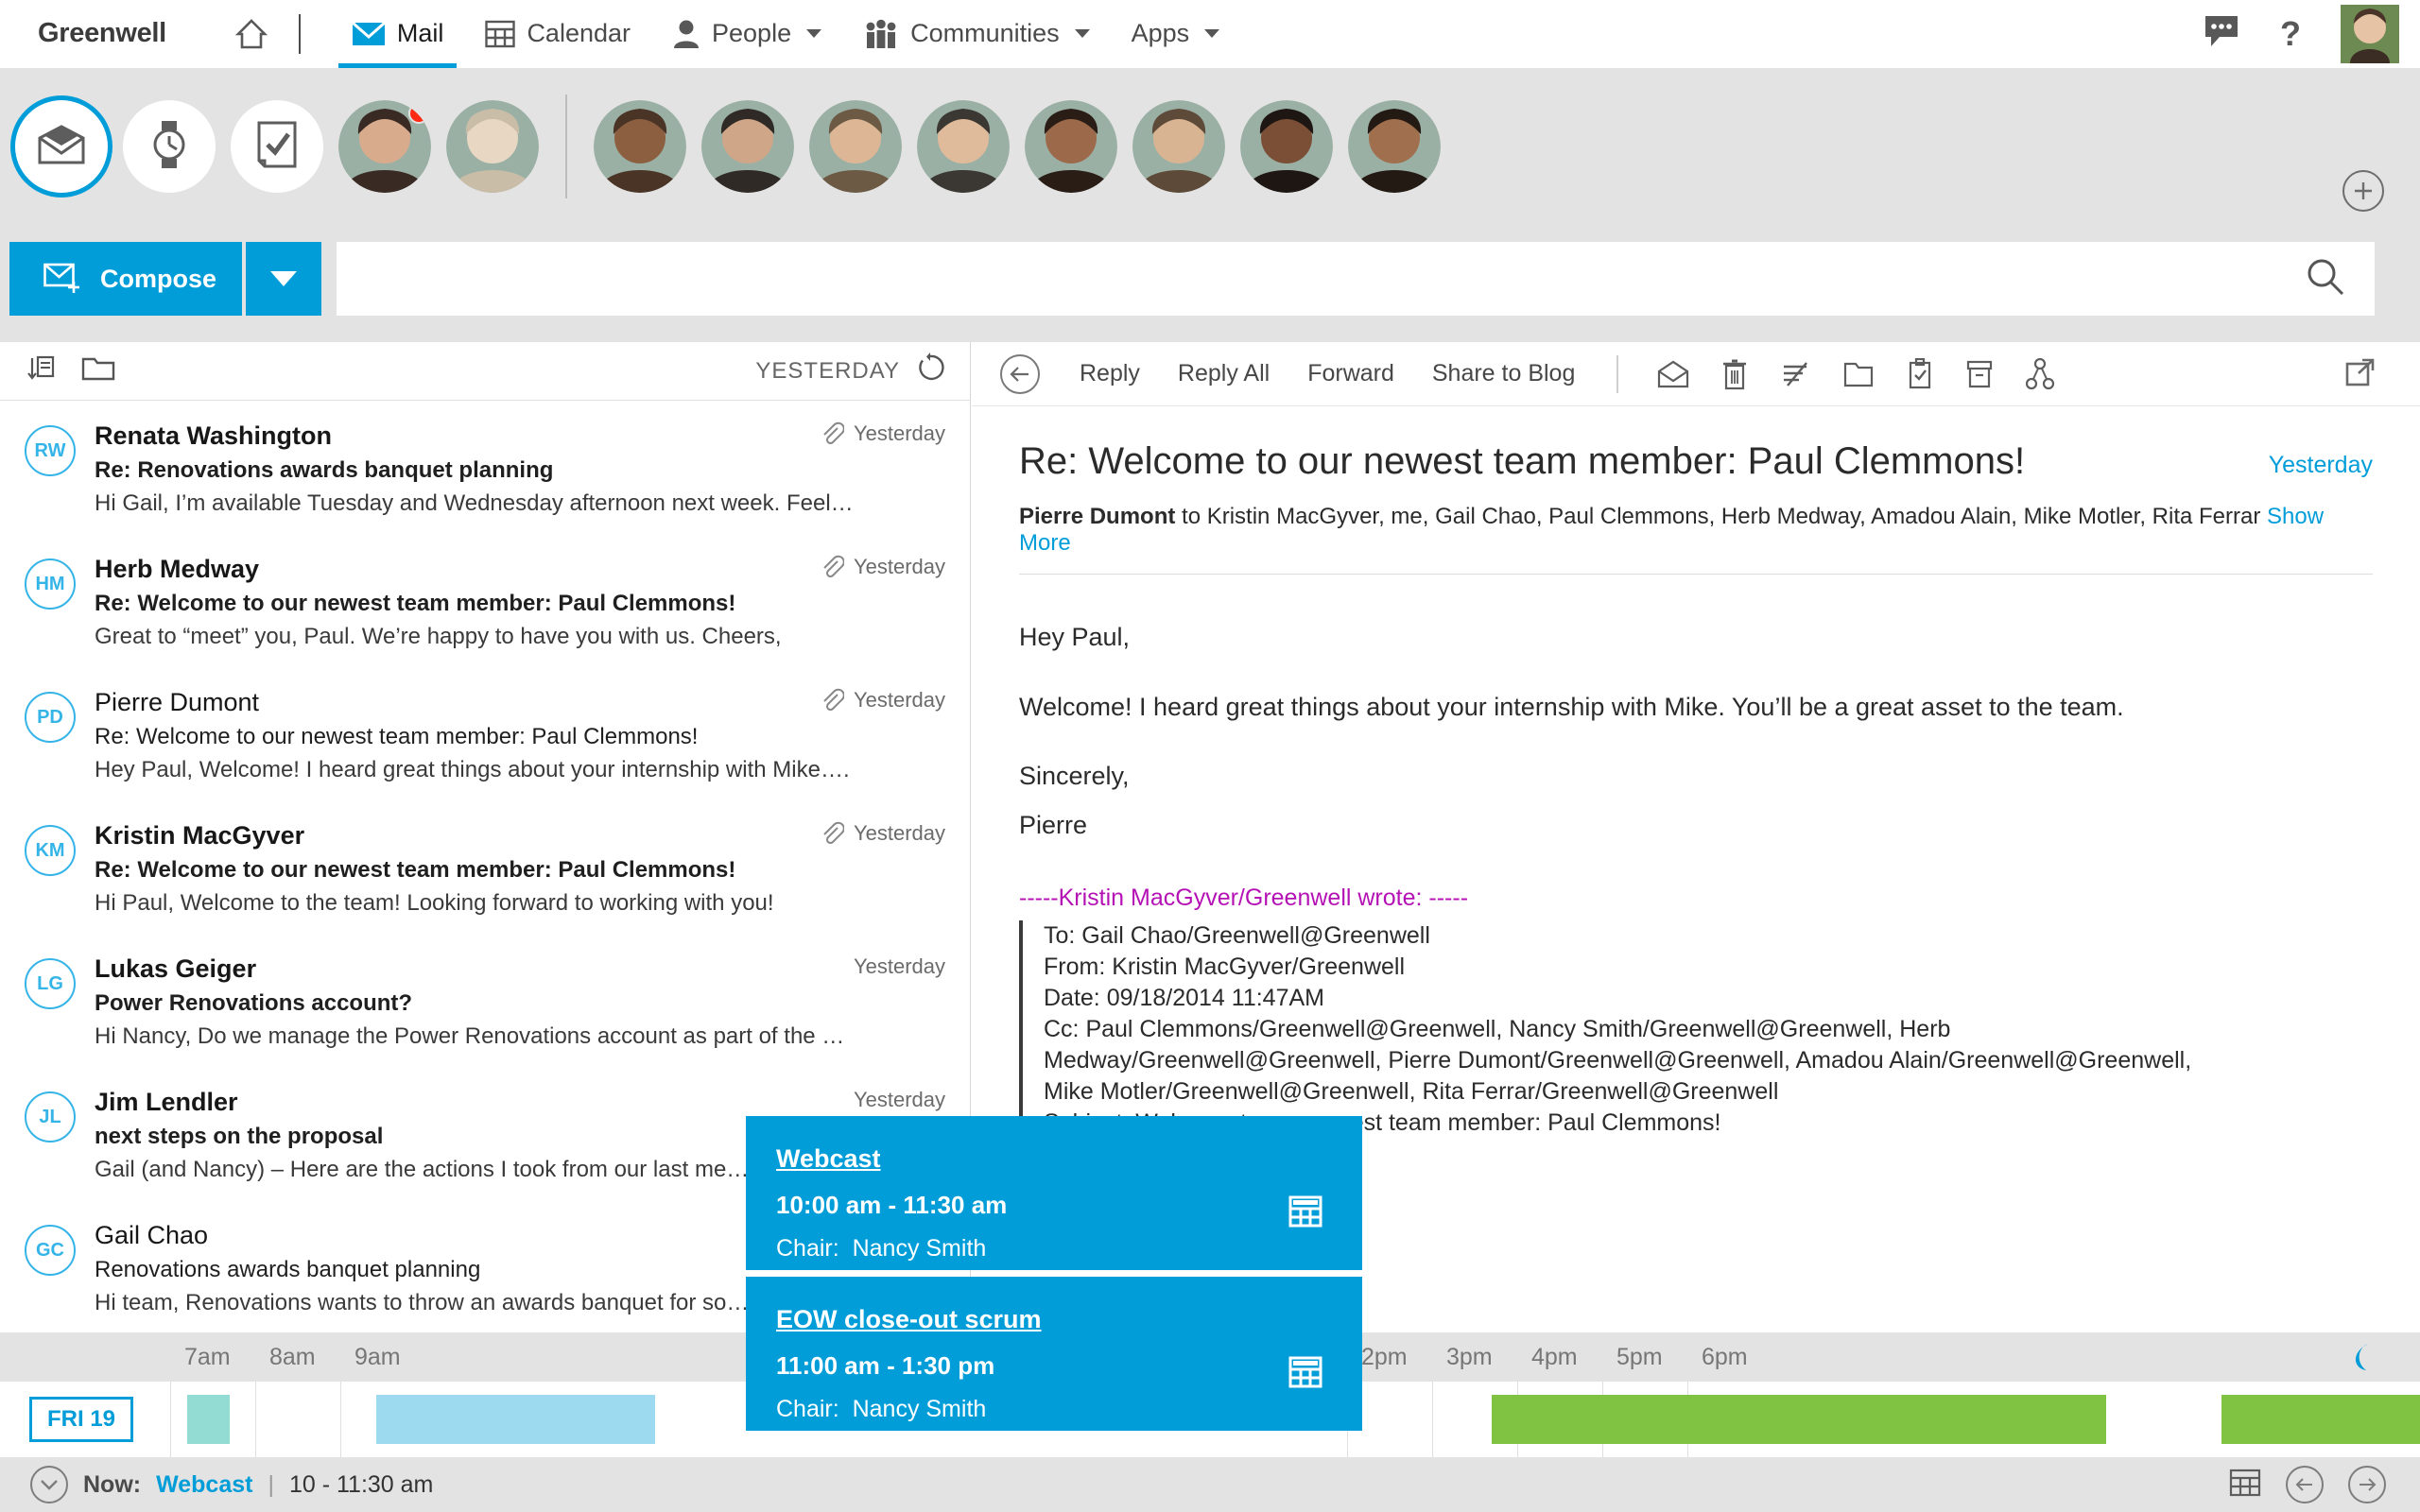  I want to click on share-to-blog-button: Share to Blog, so click(1504, 373).